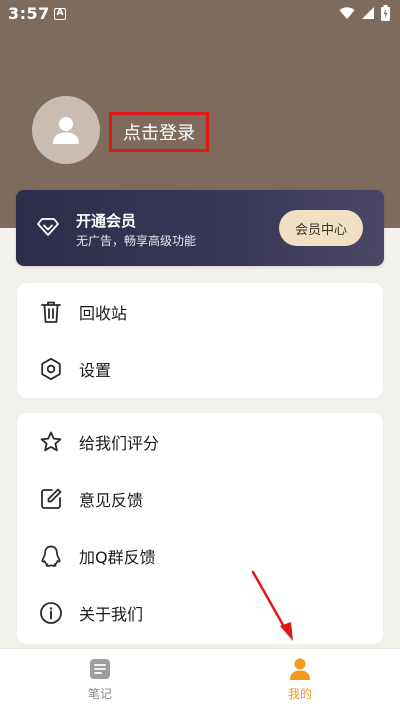  I want to click on login-label: 点击登录, so click(159, 133).